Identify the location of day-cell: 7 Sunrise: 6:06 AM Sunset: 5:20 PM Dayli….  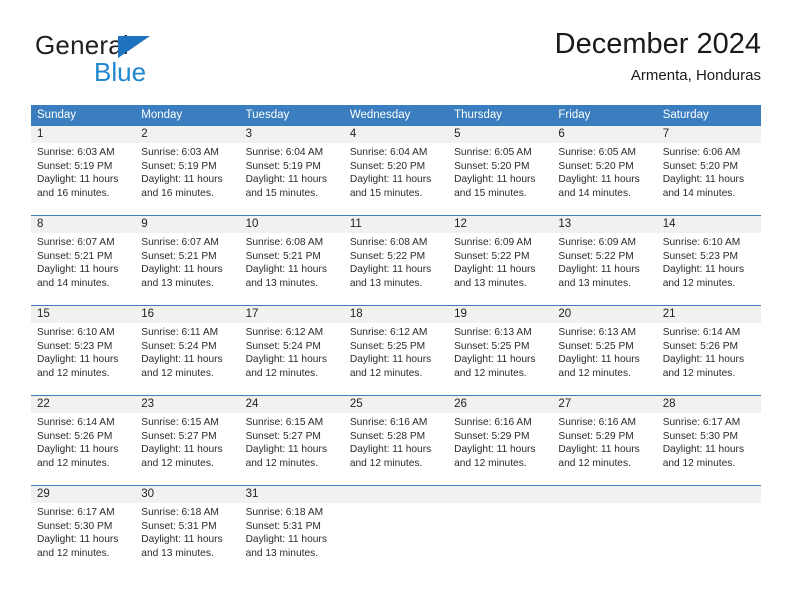
(708, 170).